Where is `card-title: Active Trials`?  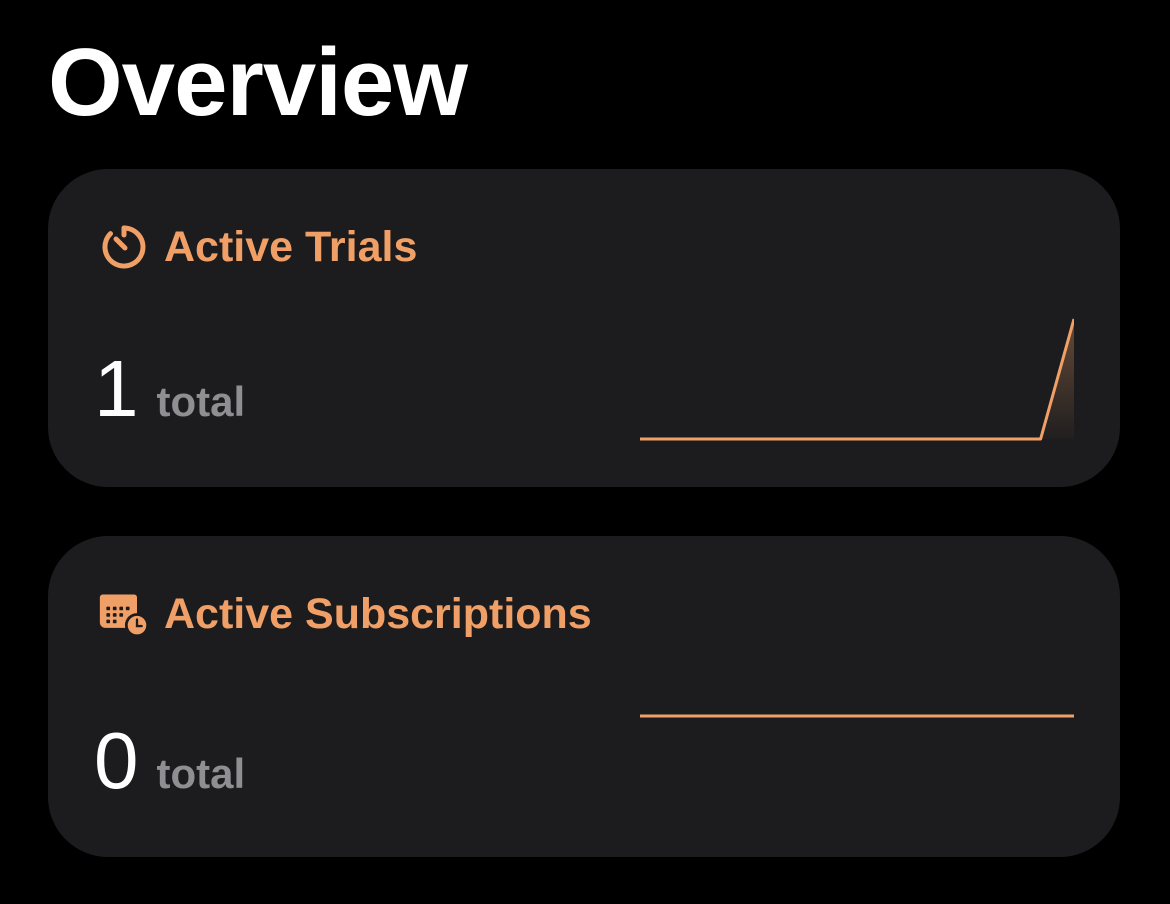 card-title: Active Trials is located at coordinates (291, 247).